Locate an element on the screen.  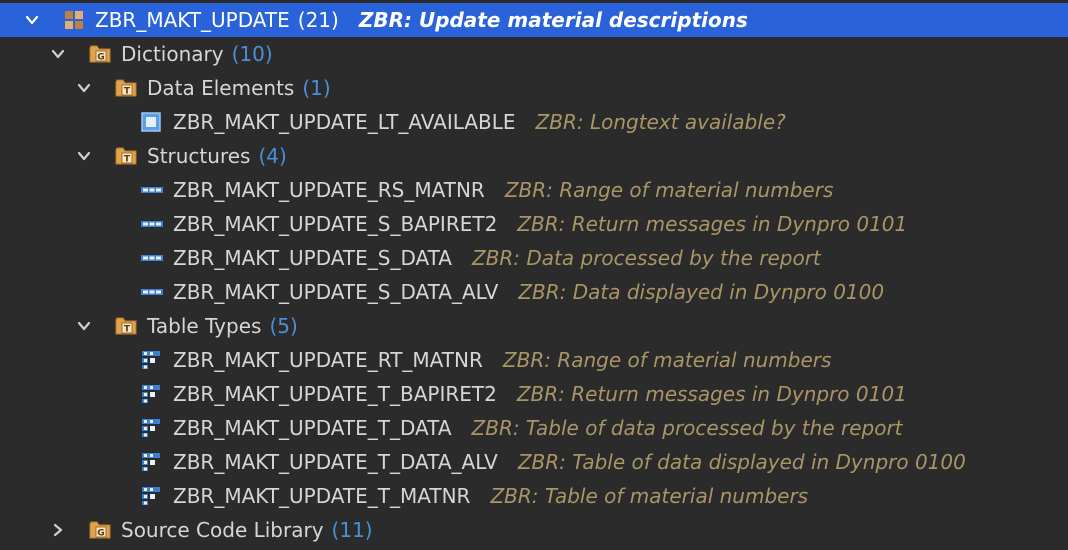
package-icon is located at coordinates (74, 20).